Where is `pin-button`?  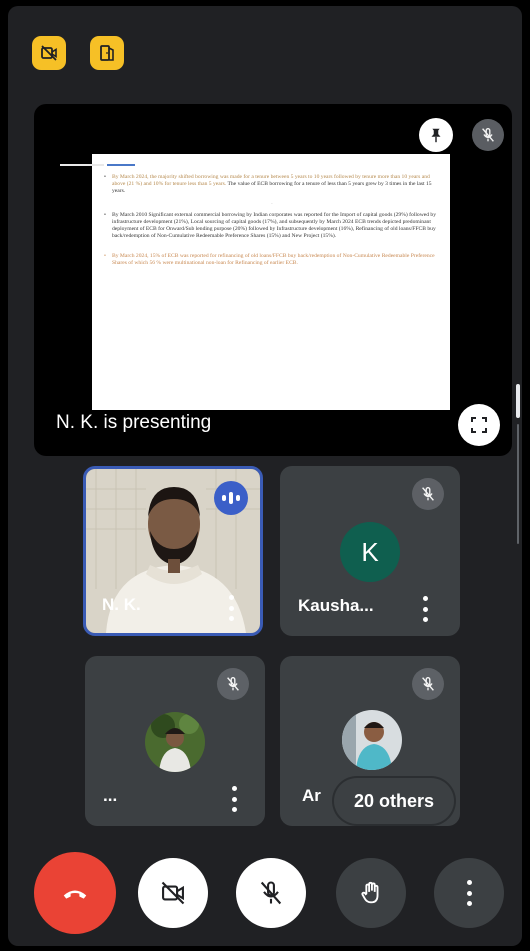
pin-button is located at coordinates (436, 135).